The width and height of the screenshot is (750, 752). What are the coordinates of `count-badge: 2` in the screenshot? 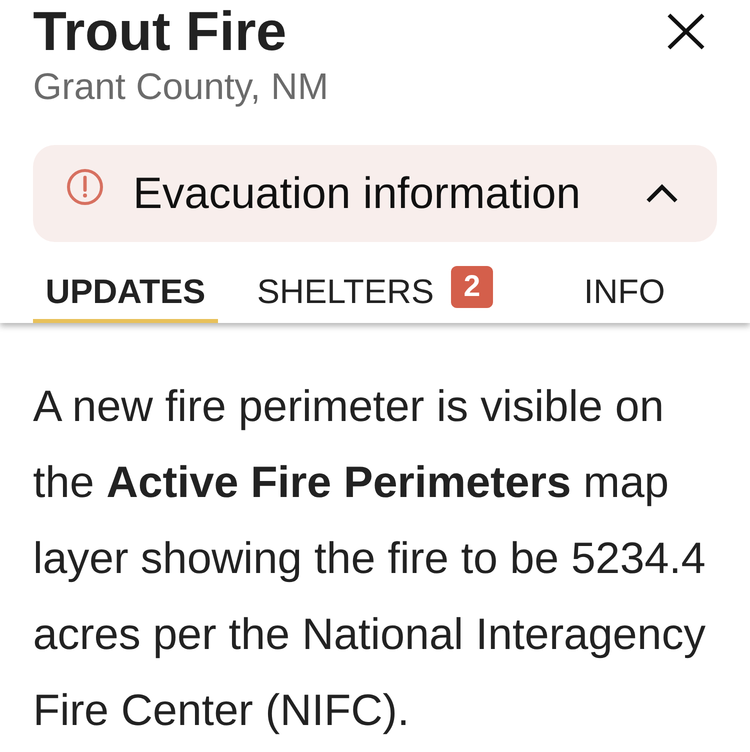 It's located at (471, 287).